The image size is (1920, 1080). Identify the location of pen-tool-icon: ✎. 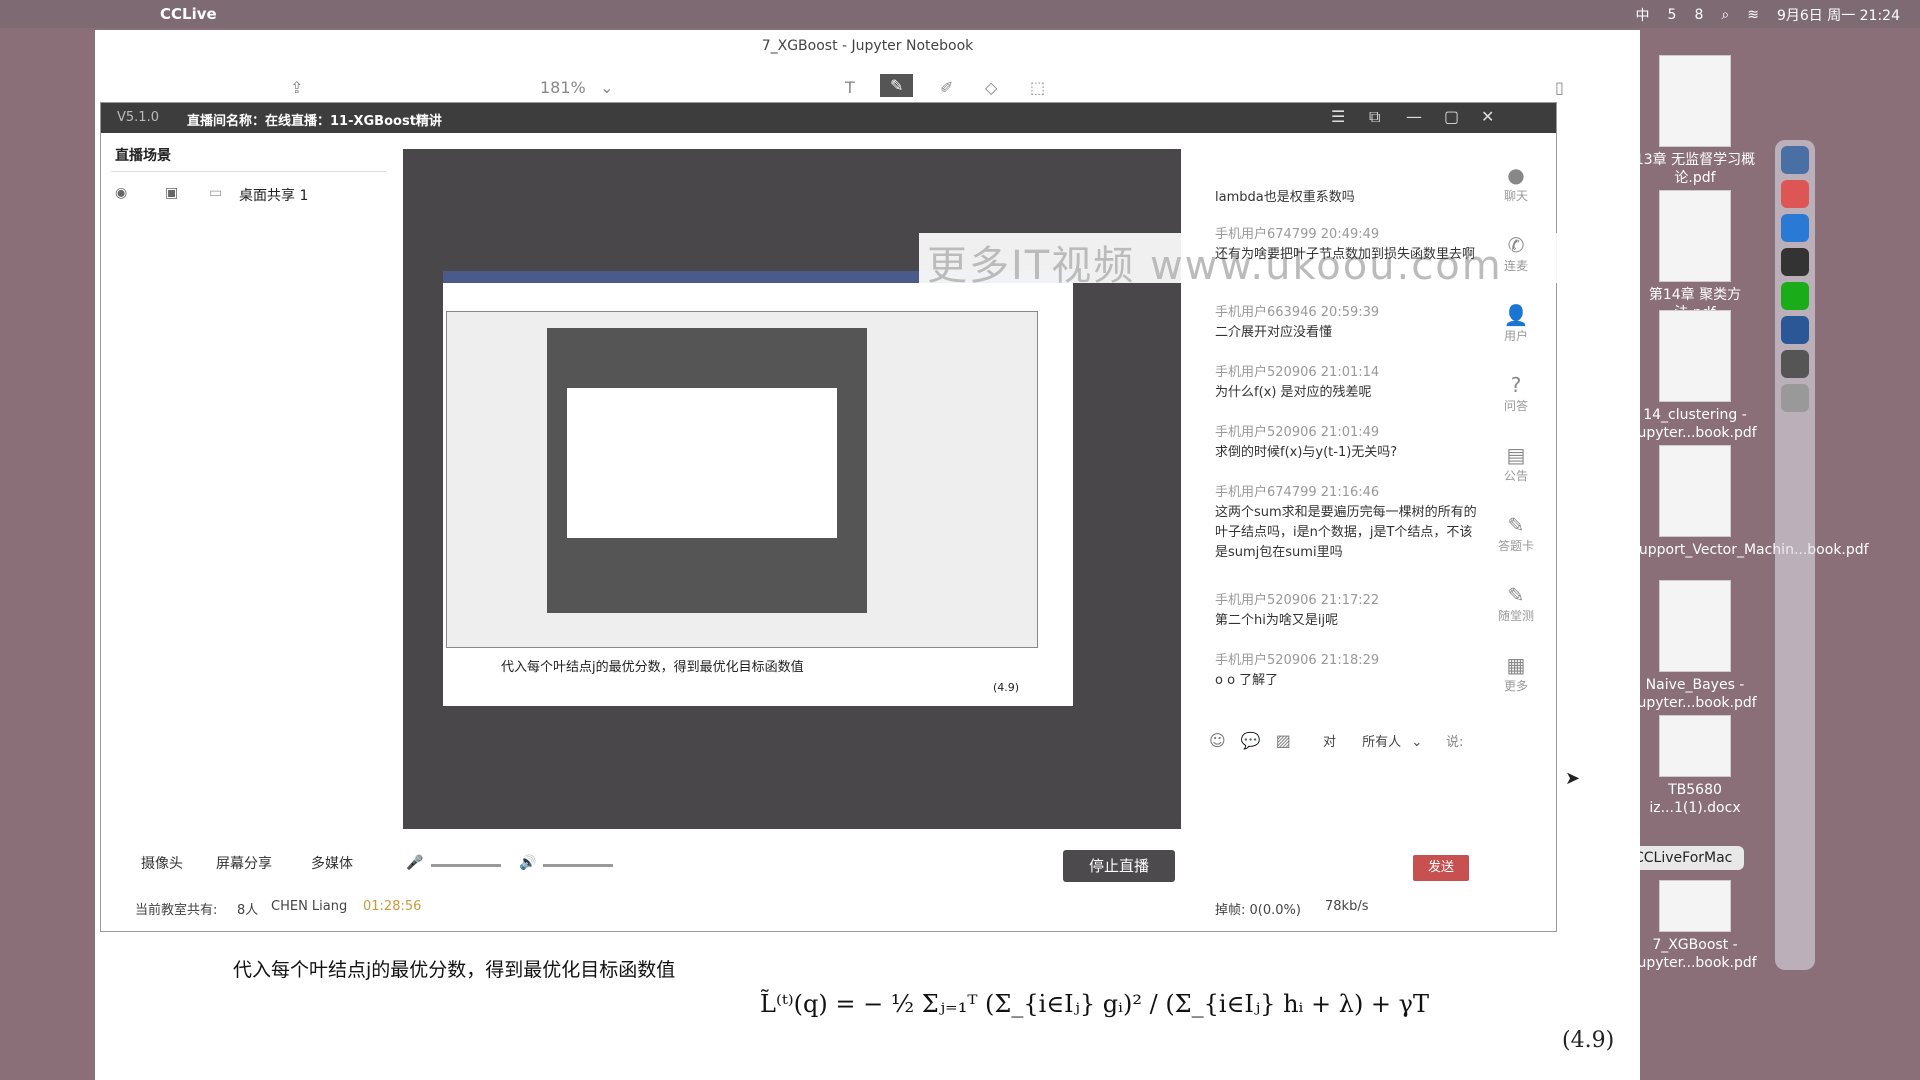
(897, 85).